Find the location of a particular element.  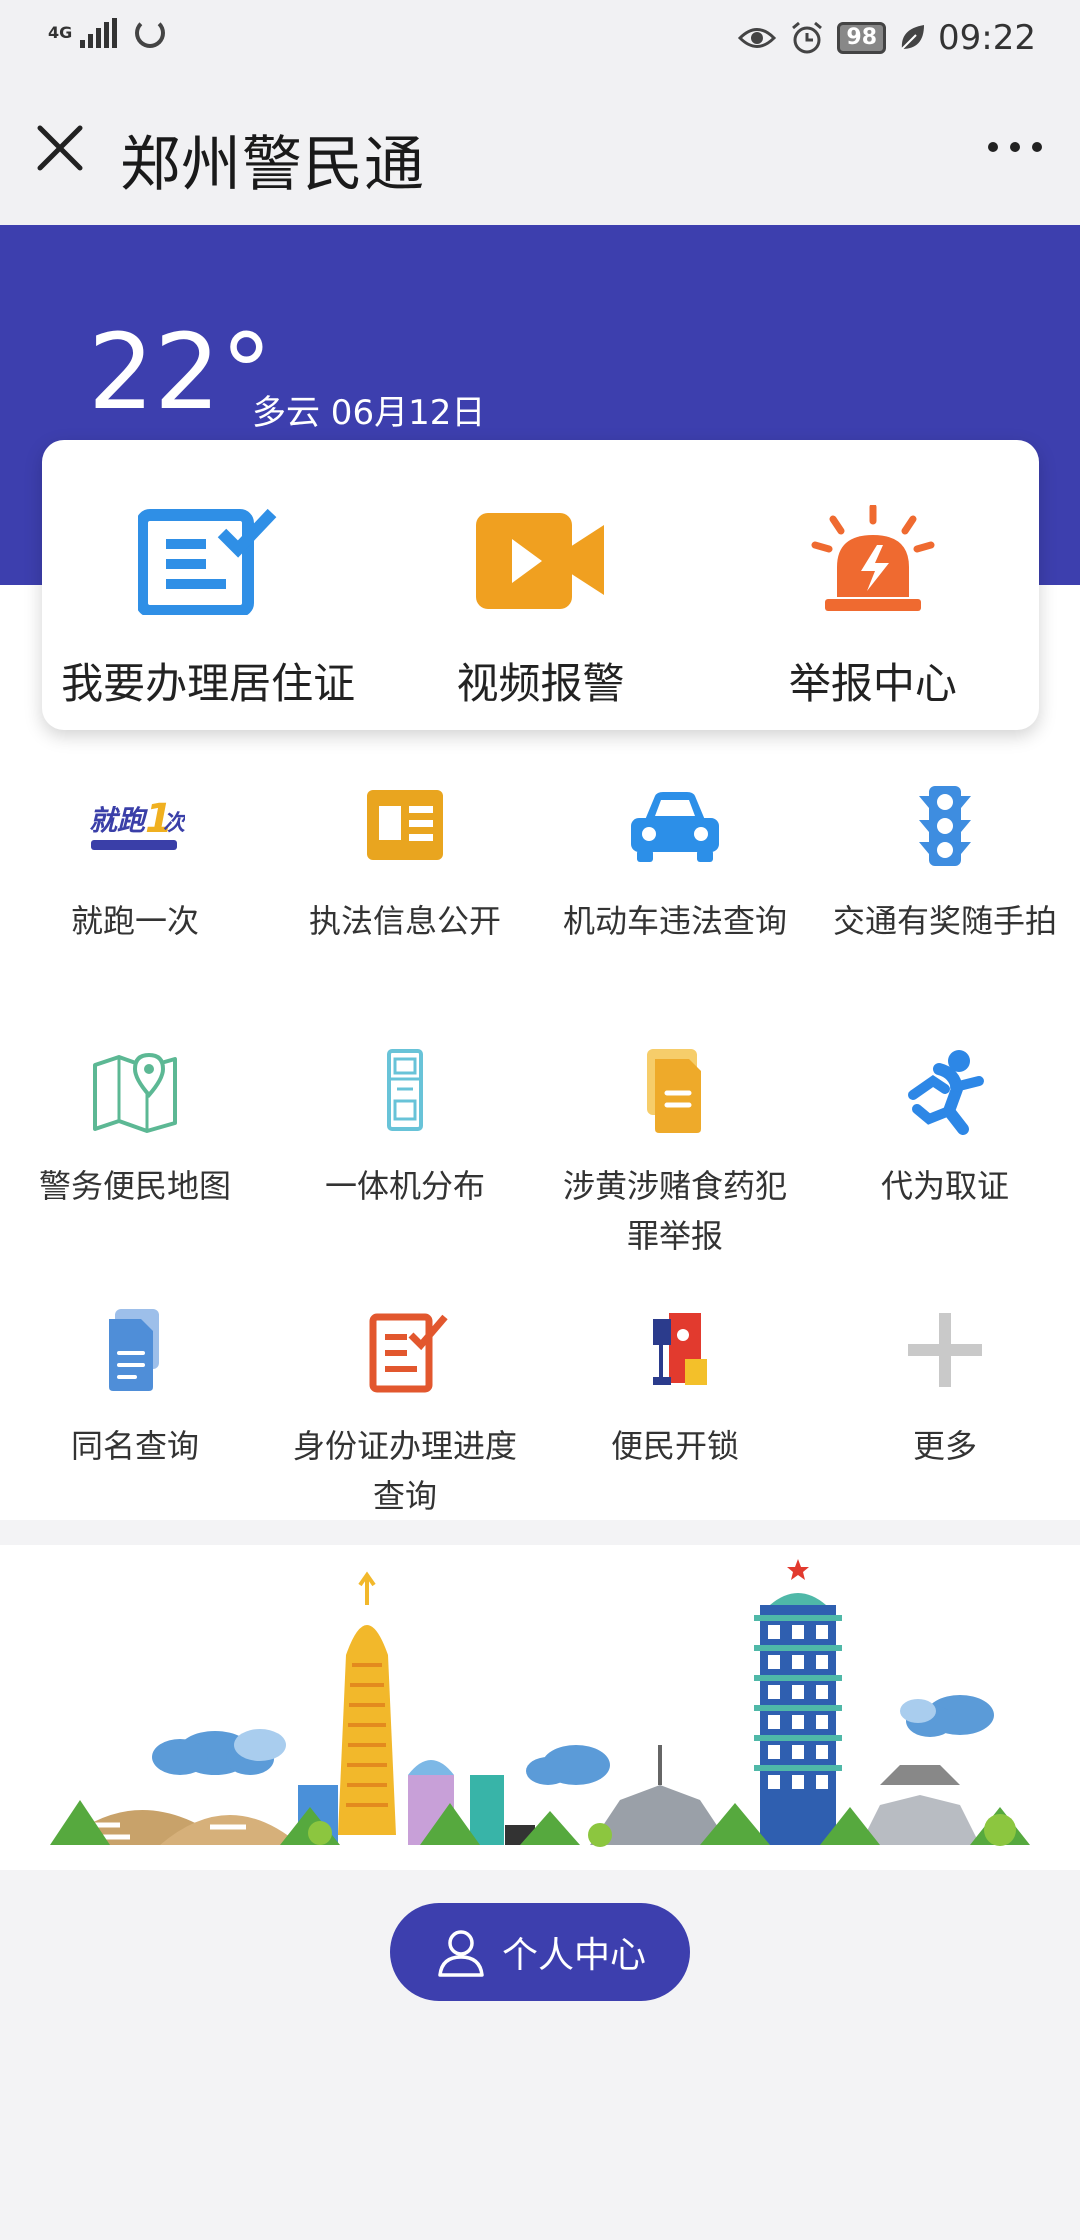

service-label: 涉黄涉赌食药犯罪举报 is located at coordinates (674, 1211).